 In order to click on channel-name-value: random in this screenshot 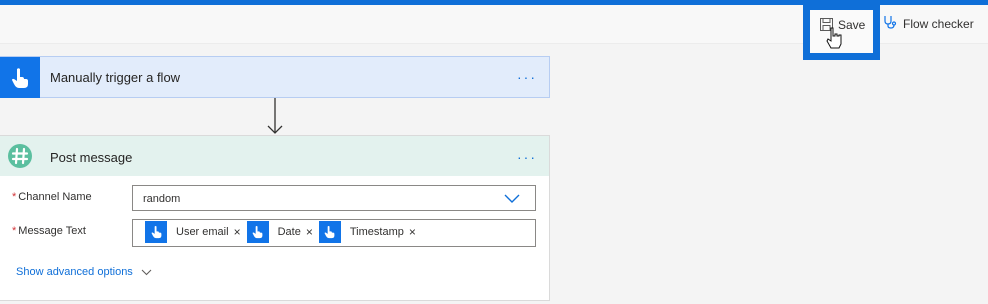, I will do `click(162, 199)`.